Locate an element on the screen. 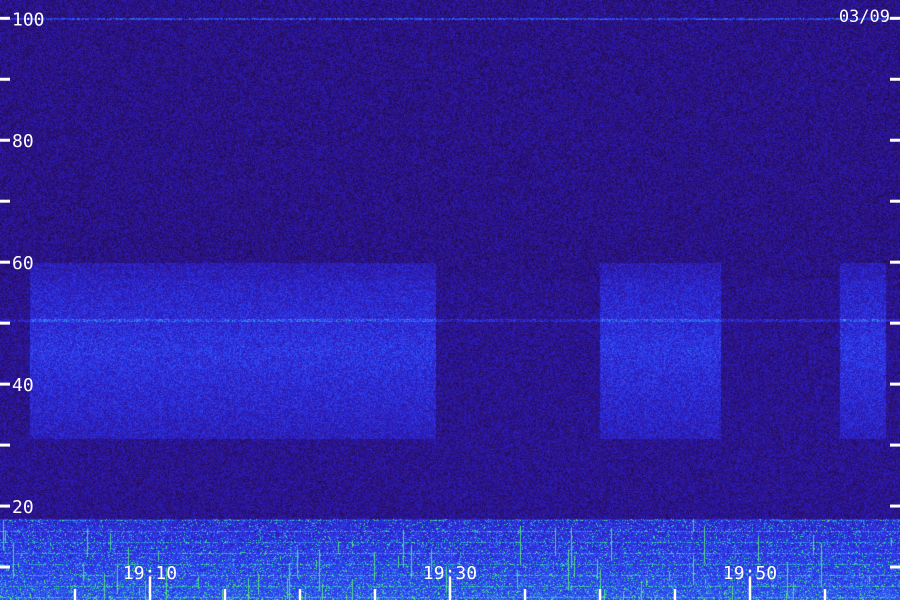 The height and width of the screenshot is (600, 900). date-label: 03/09 is located at coordinates (864, 17).